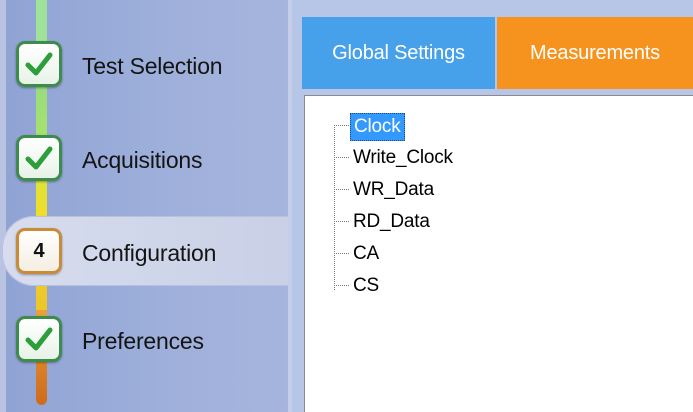 This screenshot has width=693, height=412. Describe the element at coordinates (366, 285) in the screenshot. I see `tree-item-label: CS` at that location.